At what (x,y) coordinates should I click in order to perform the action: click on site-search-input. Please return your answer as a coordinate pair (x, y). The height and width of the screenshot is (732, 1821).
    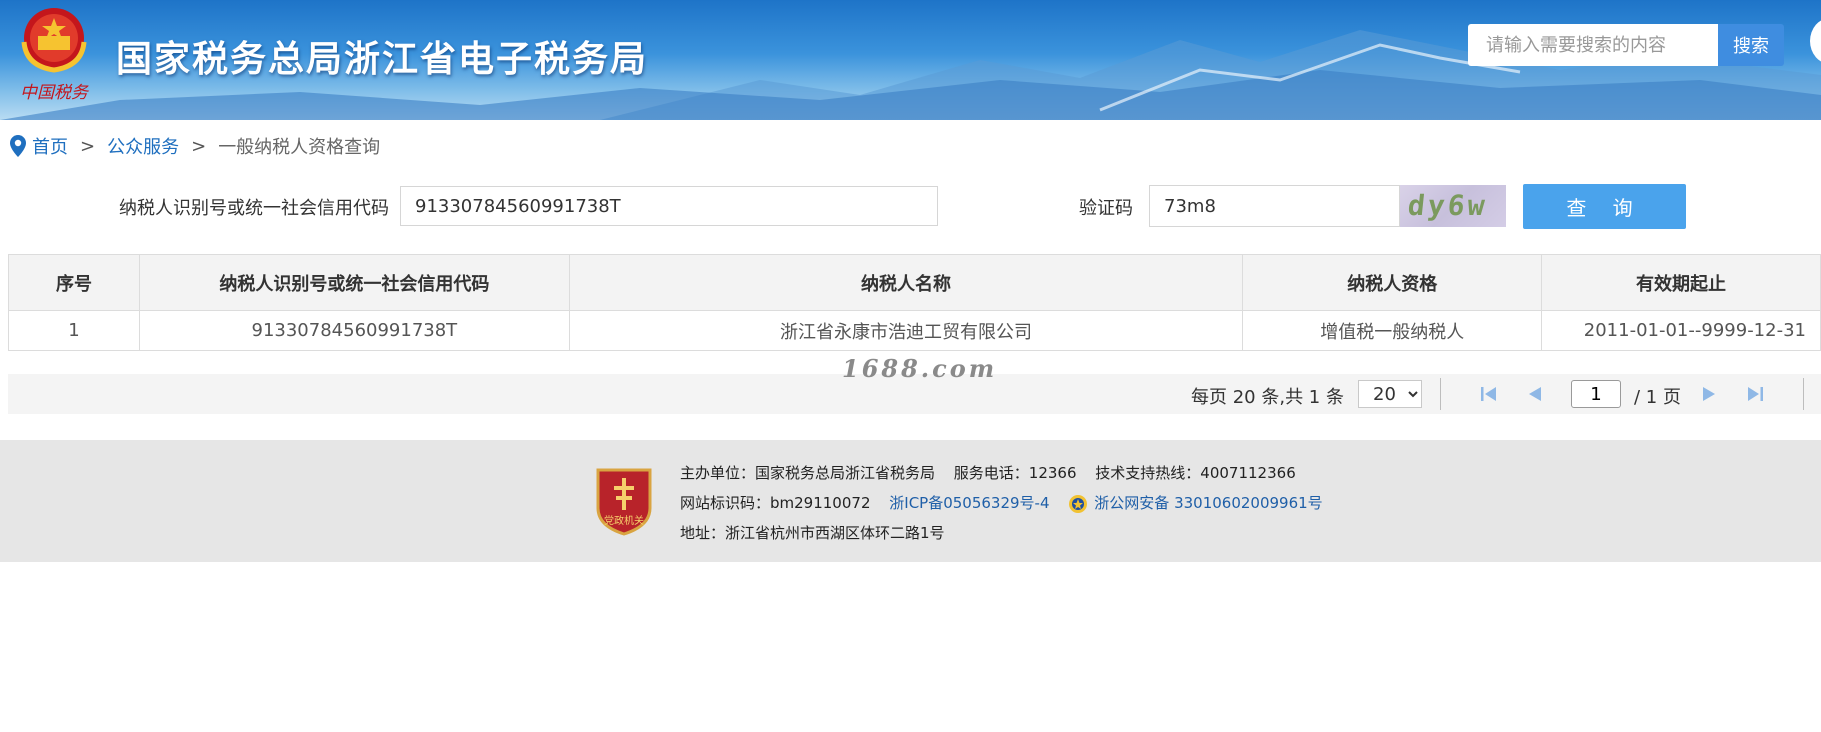
    Looking at the image, I should click on (1593, 45).